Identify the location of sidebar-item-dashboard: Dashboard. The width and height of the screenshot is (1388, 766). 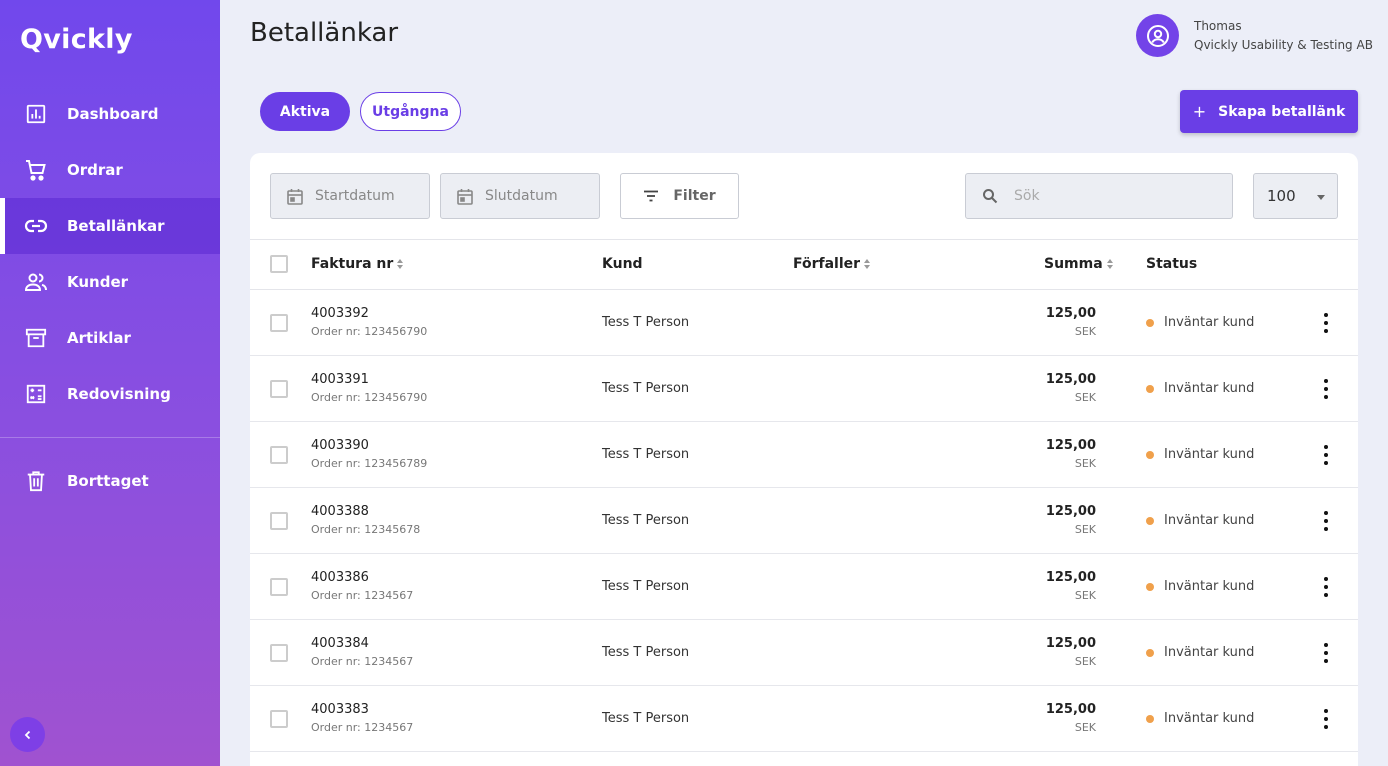
(110, 114).